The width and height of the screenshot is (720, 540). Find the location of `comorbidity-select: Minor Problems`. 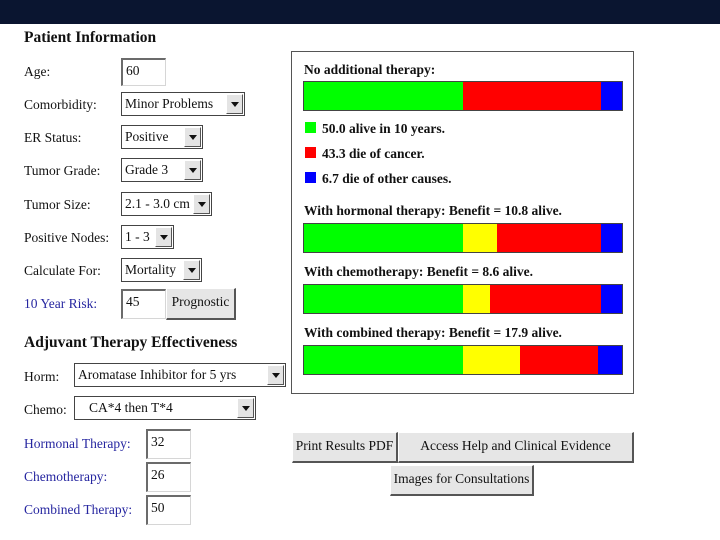

comorbidity-select: Minor Problems is located at coordinates (183, 104).